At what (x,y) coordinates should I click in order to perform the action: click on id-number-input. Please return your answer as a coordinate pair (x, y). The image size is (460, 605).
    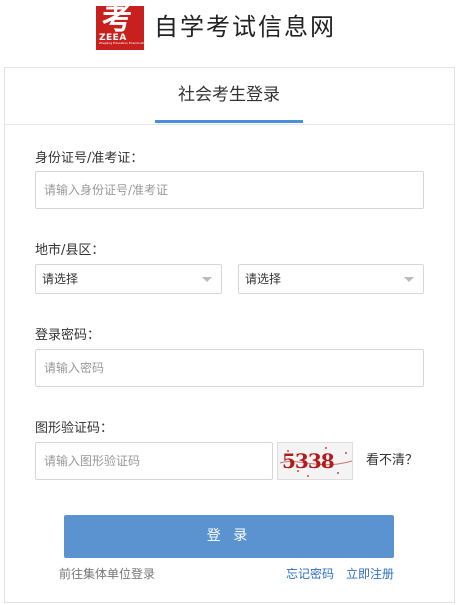
    Looking at the image, I should click on (229, 190).